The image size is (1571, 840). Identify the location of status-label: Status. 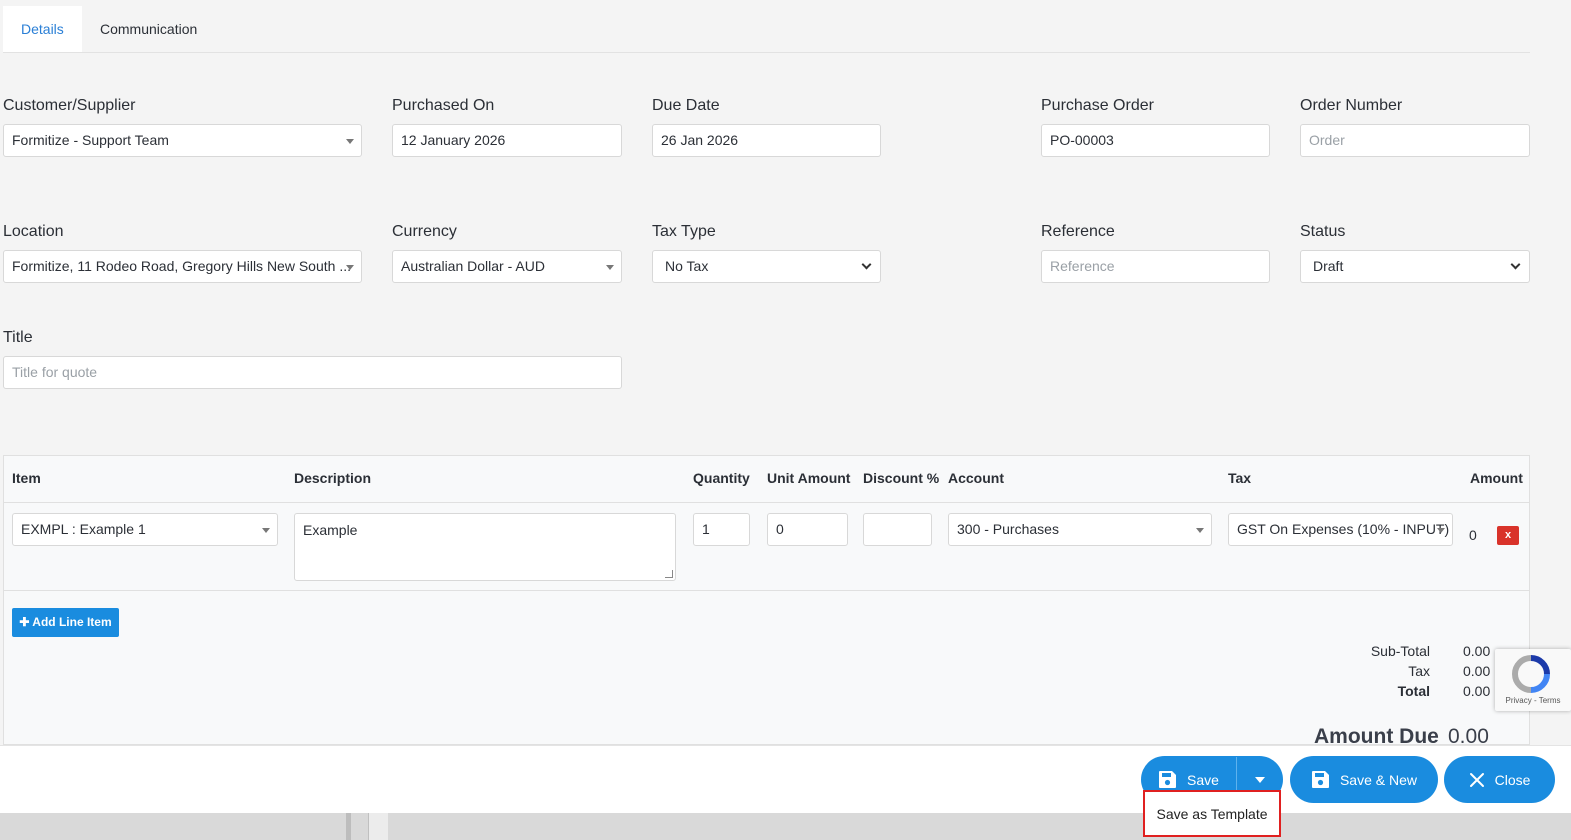
(1323, 231).